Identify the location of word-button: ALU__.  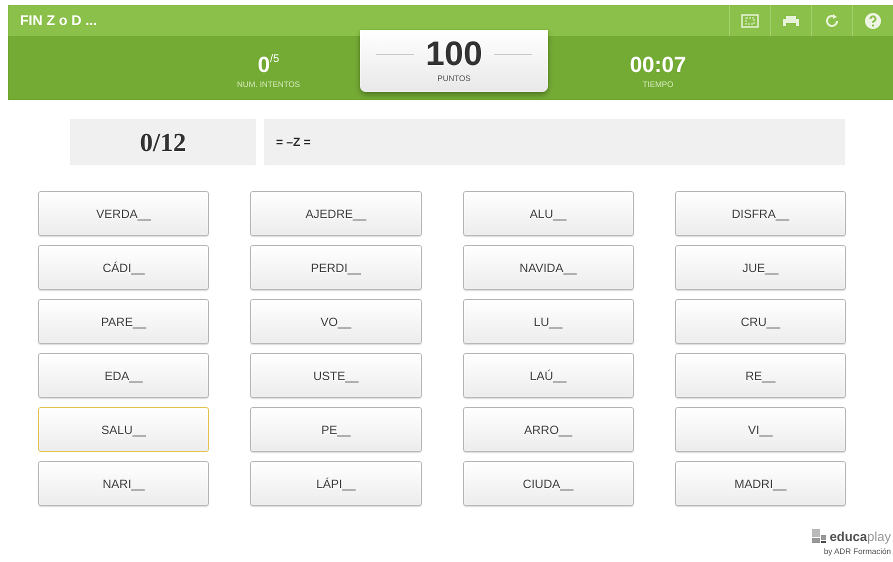
(548, 213).